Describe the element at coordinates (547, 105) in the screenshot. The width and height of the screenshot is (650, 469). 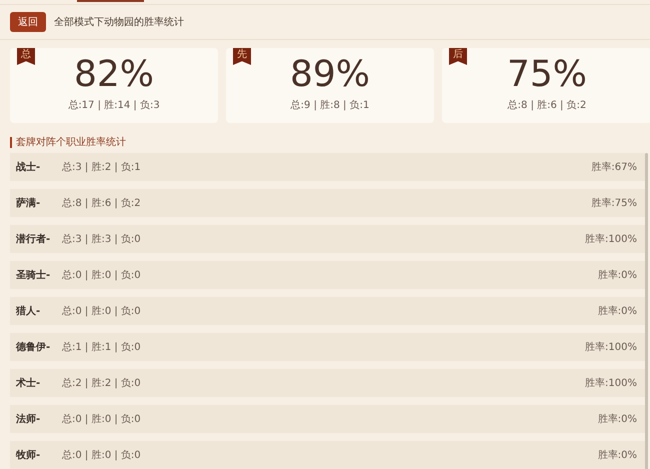
I see `record-summary: 总:8 | 胜:6 | 负:2` at that location.